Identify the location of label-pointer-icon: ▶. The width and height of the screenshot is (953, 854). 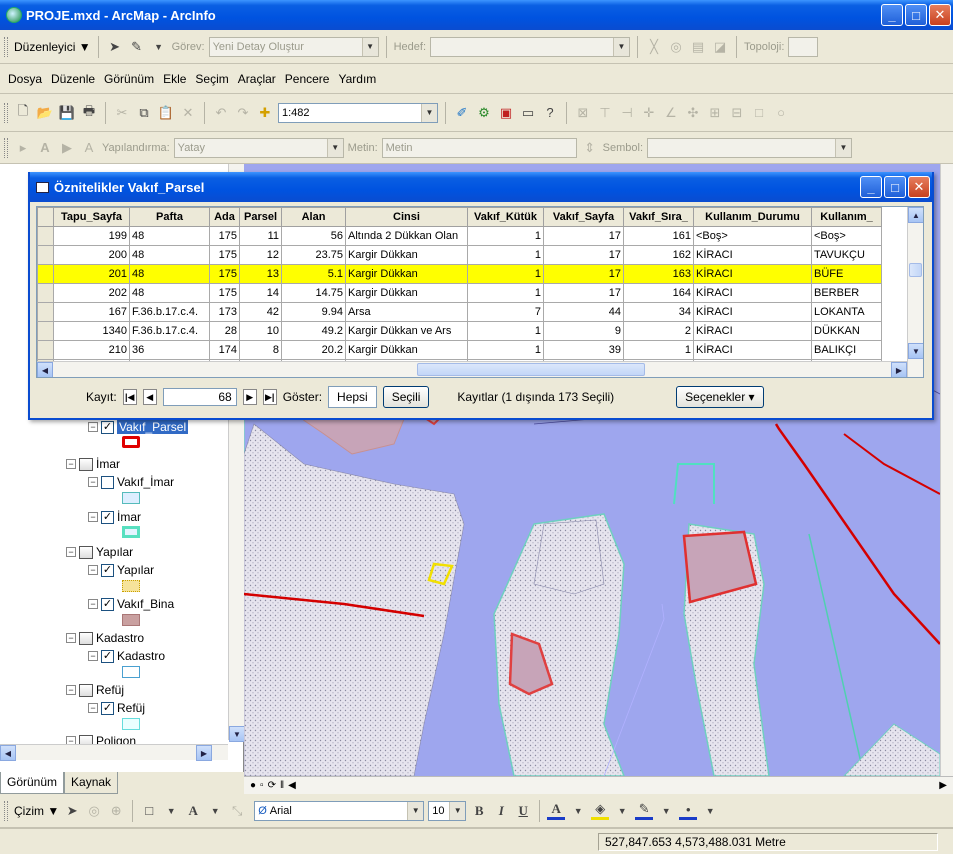
(67, 148).